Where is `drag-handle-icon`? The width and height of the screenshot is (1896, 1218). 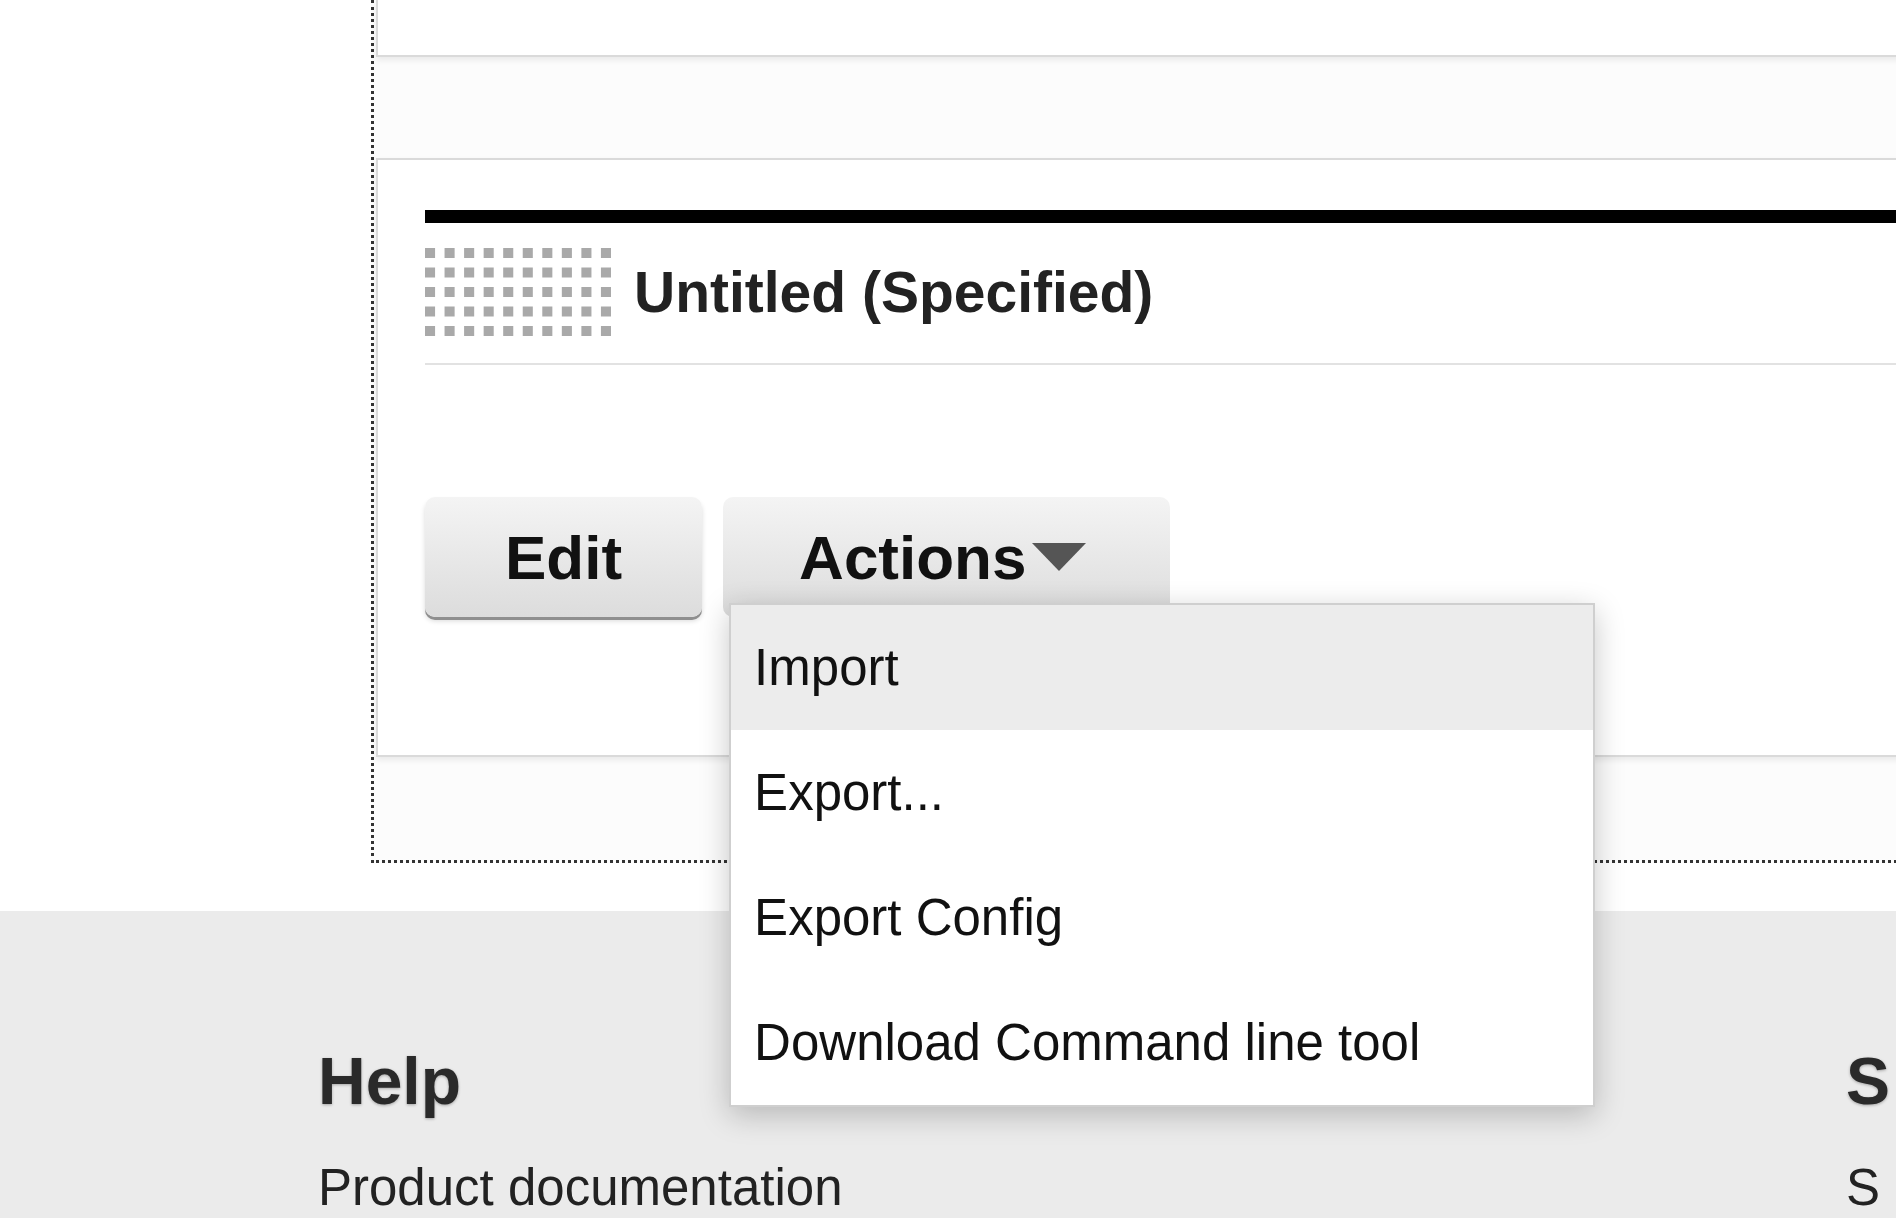
drag-handle-icon is located at coordinates (518, 292).